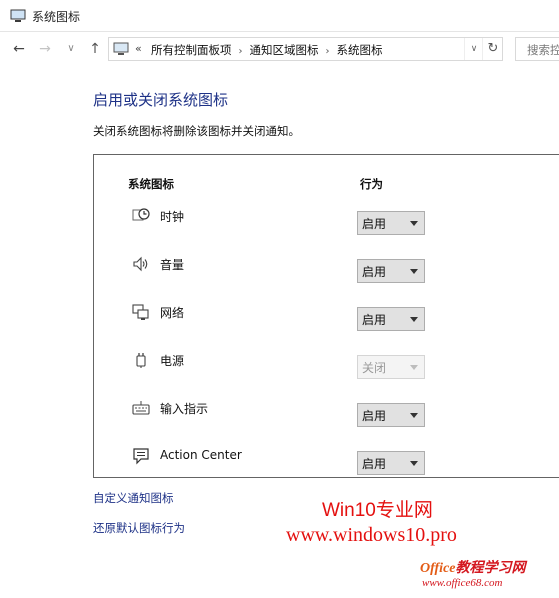  Describe the element at coordinates (391, 223) in the screenshot. I see `behavior-select-clock: 启用` at that location.